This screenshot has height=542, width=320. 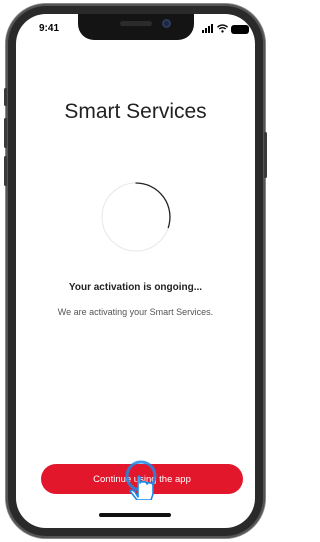 What do you see at coordinates (5, 133) in the screenshot?
I see `volume-up-button` at bounding box center [5, 133].